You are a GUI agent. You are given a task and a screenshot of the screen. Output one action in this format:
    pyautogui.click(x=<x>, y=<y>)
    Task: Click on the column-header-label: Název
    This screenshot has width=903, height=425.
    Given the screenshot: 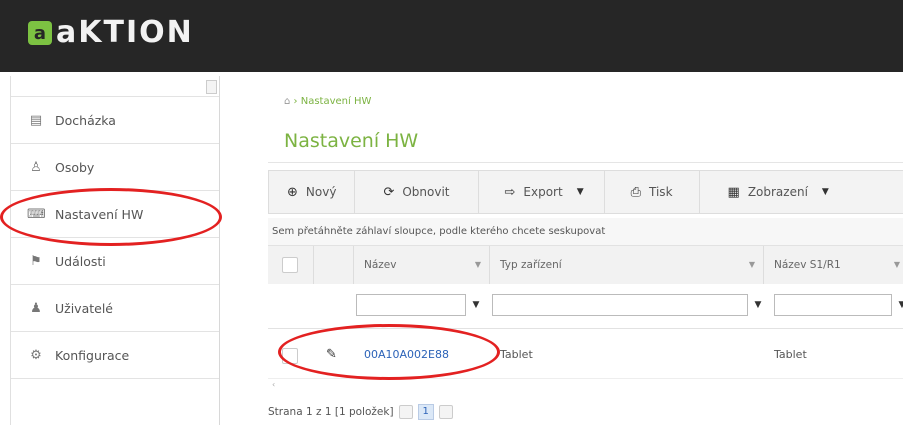 What is the action you would take?
    pyautogui.click(x=380, y=265)
    